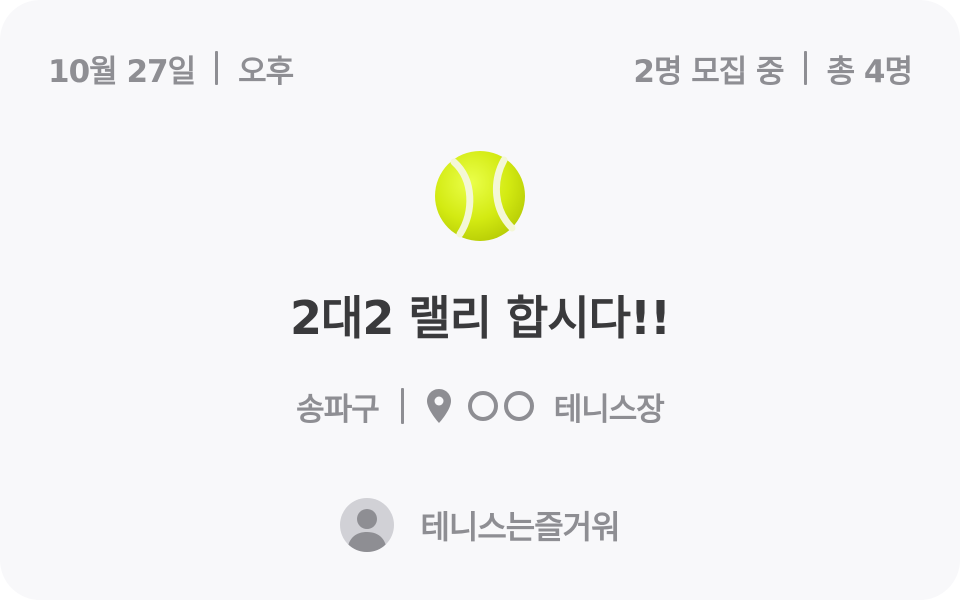  What do you see at coordinates (480, 196) in the screenshot?
I see `tennis-ball-icon` at bounding box center [480, 196].